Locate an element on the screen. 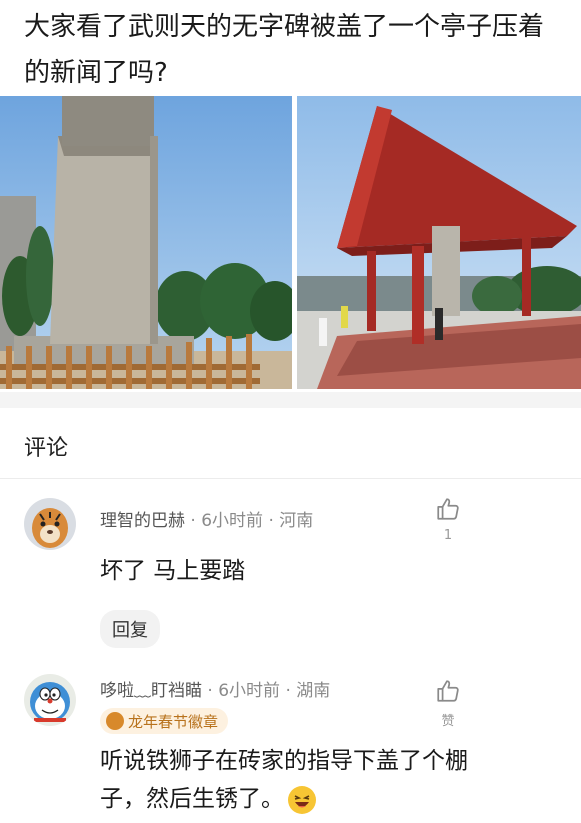 Image resolution: width=581 pixels, height=823 pixels. comment-meta: 哆啦﹏盯裆瞄 · 6小时前 · 湖南 is located at coordinates (215, 688).